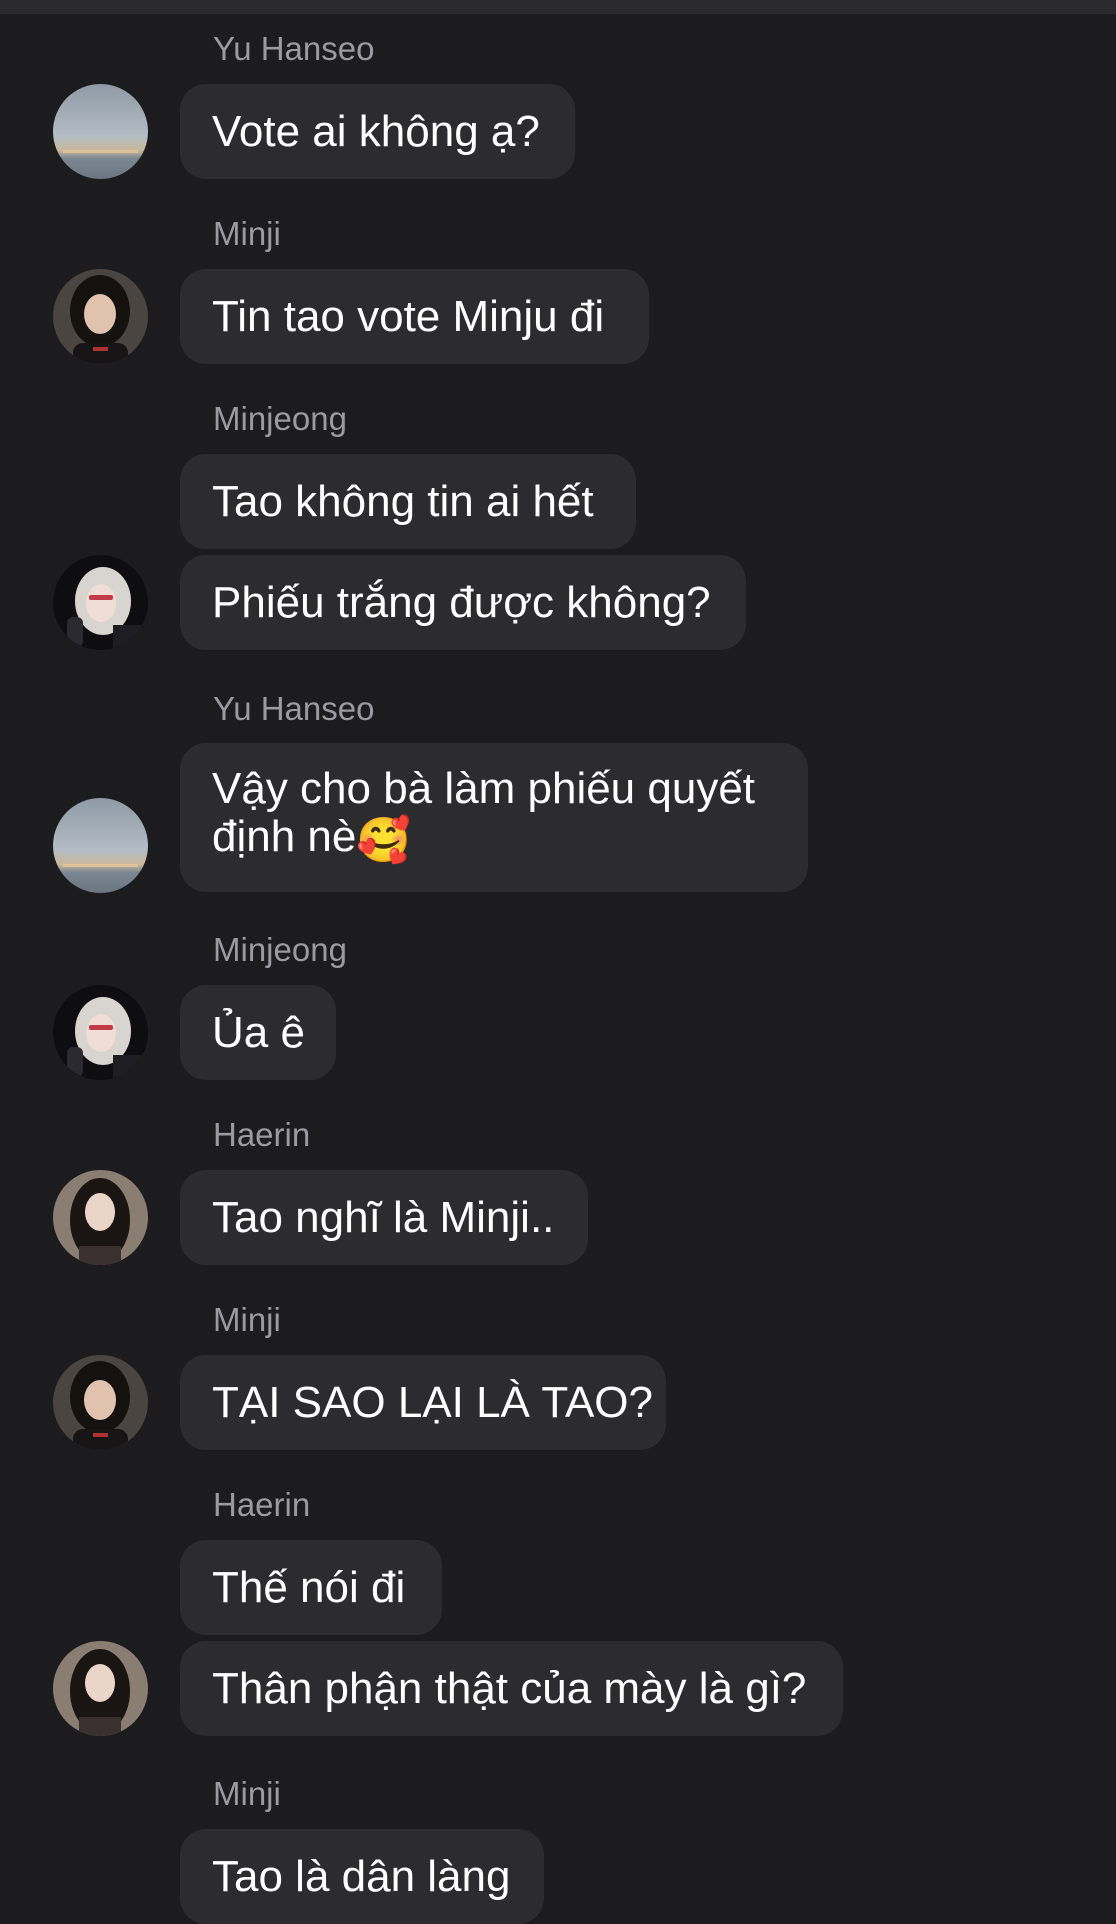 The image size is (1116, 1924). I want to click on message-text: Vote ai không ạ?, so click(376, 131).